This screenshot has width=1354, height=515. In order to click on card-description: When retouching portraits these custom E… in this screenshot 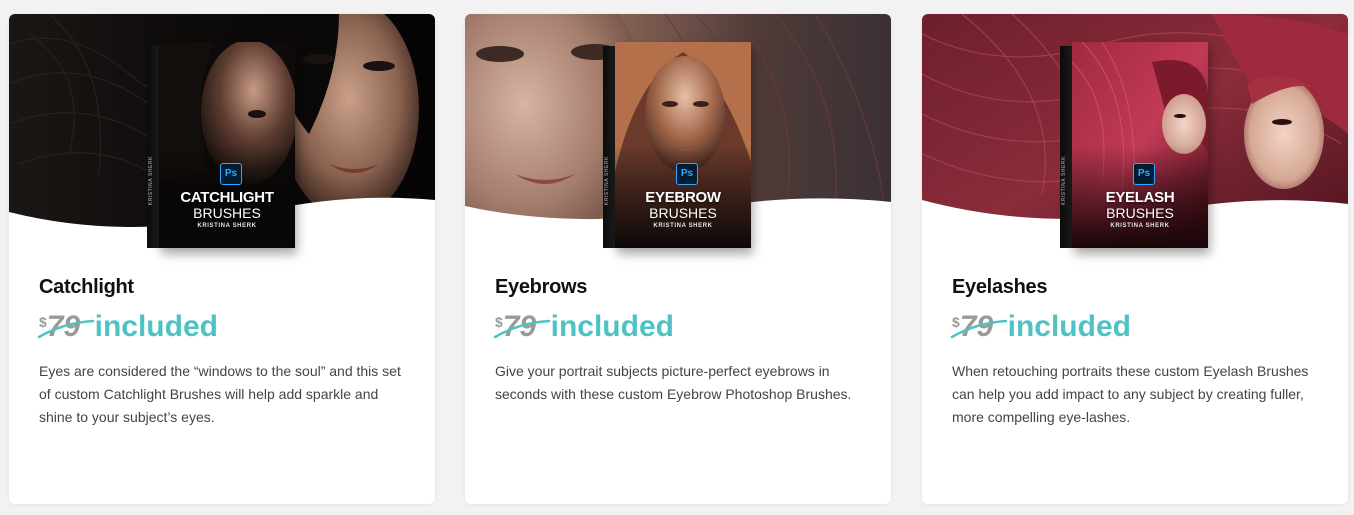, I will do `click(1130, 394)`.